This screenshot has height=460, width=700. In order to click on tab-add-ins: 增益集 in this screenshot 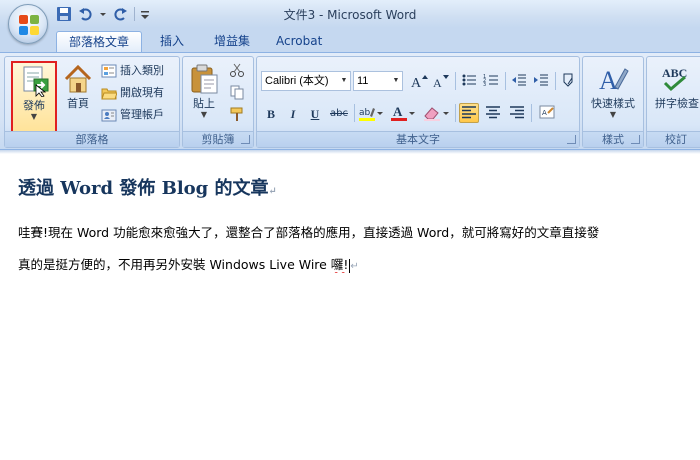, I will do `click(232, 41)`.